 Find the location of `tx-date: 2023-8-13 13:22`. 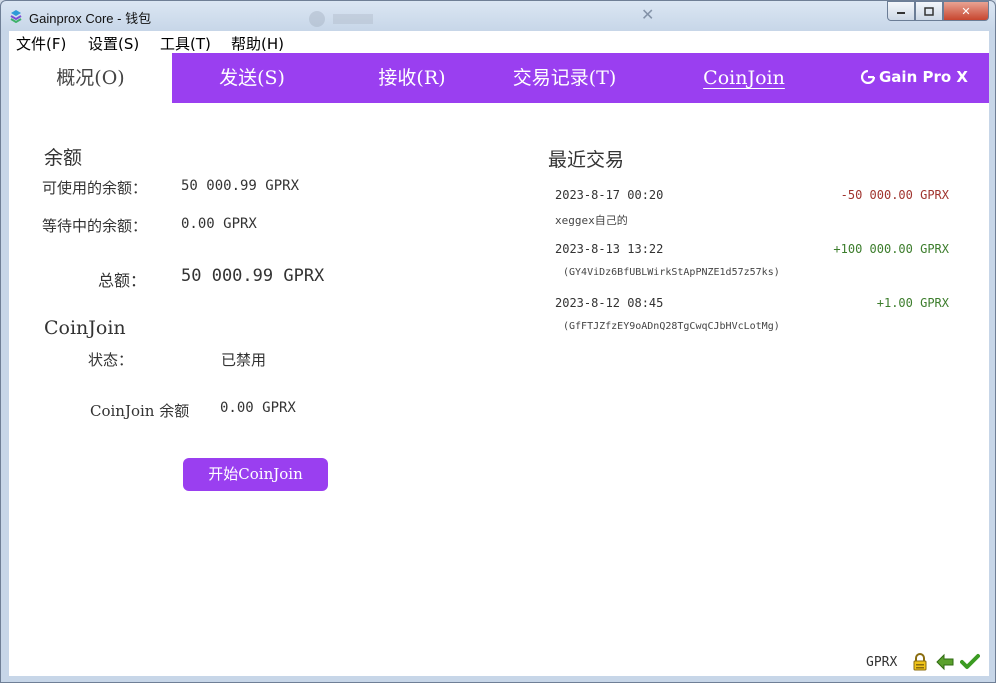

tx-date: 2023-8-13 13:22 is located at coordinates (609, 249).